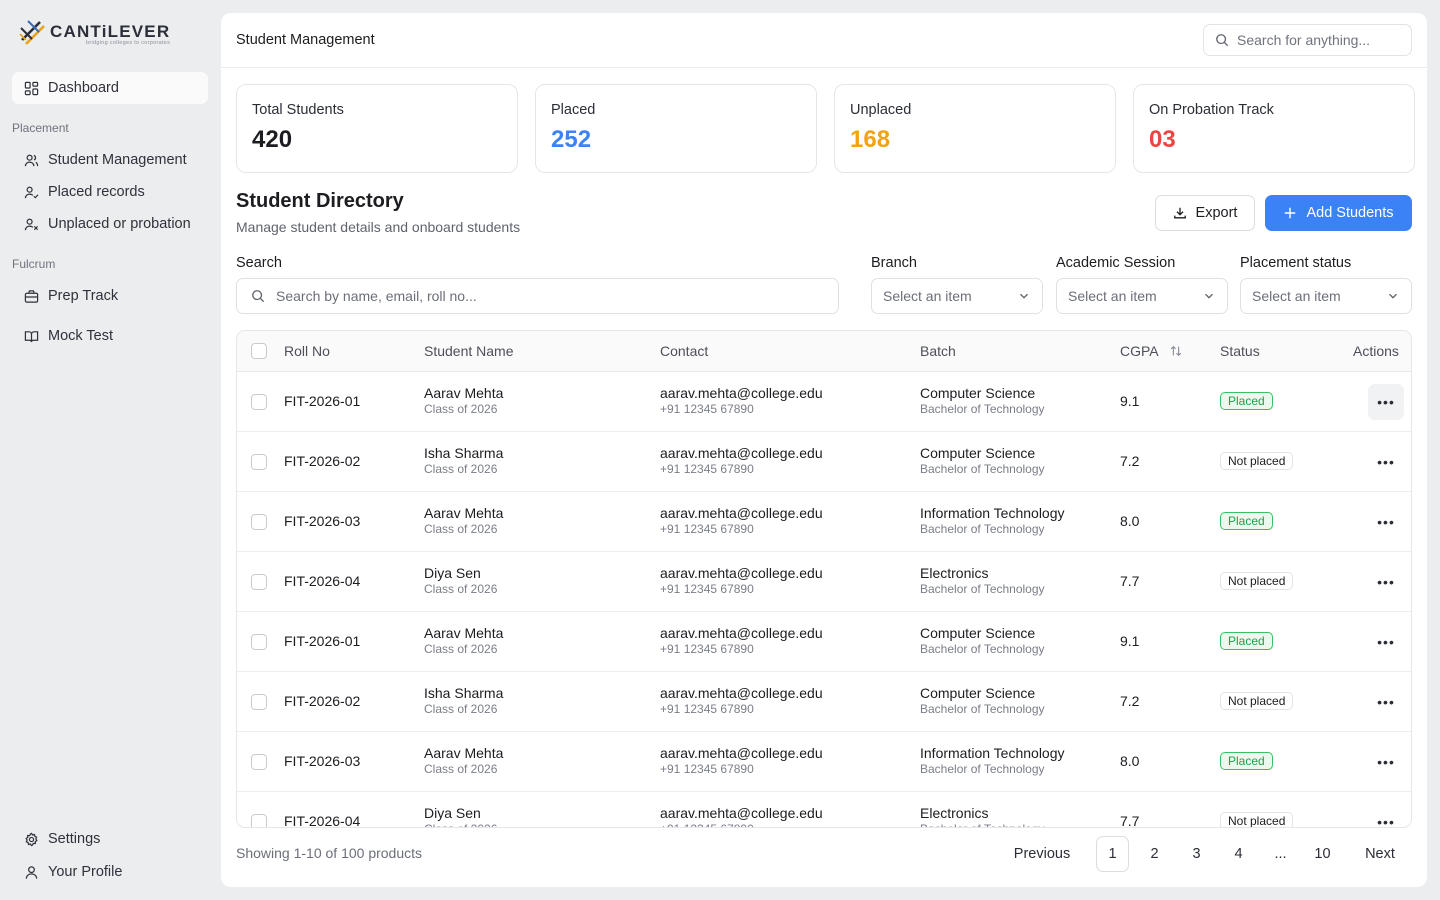 Image resolution: width=1440 pixels, height=900 pixels. What do you see at coordinates (307, 351) in the screenshot?
I see `col-roll-no: Roll No` at bounding box center [307, 351].